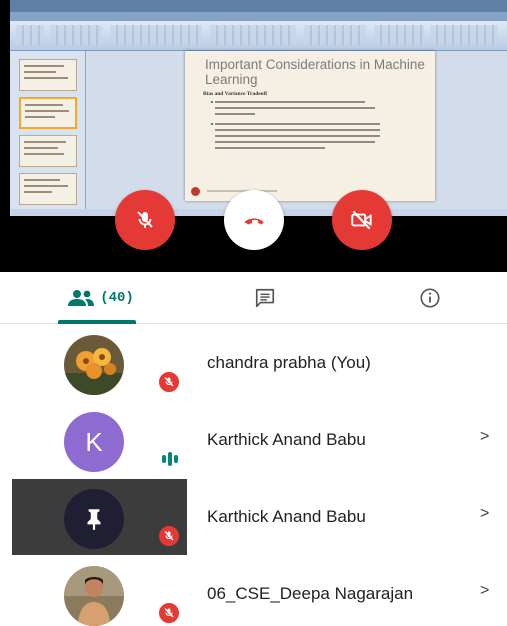 The image size is (507, 626). What do you see at coordinates (258, 6) in the screenshot?
I see `ppt-title-bar` at bounding box center [258, 6].